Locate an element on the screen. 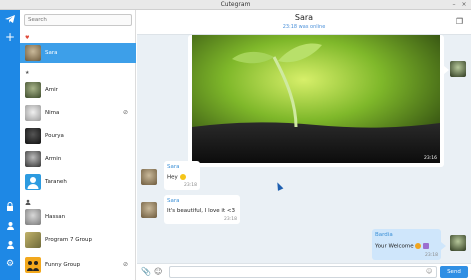 Image resolution: width=471 pixels, height=280 pixels. lock-icon is located at coordinates (10, 207).